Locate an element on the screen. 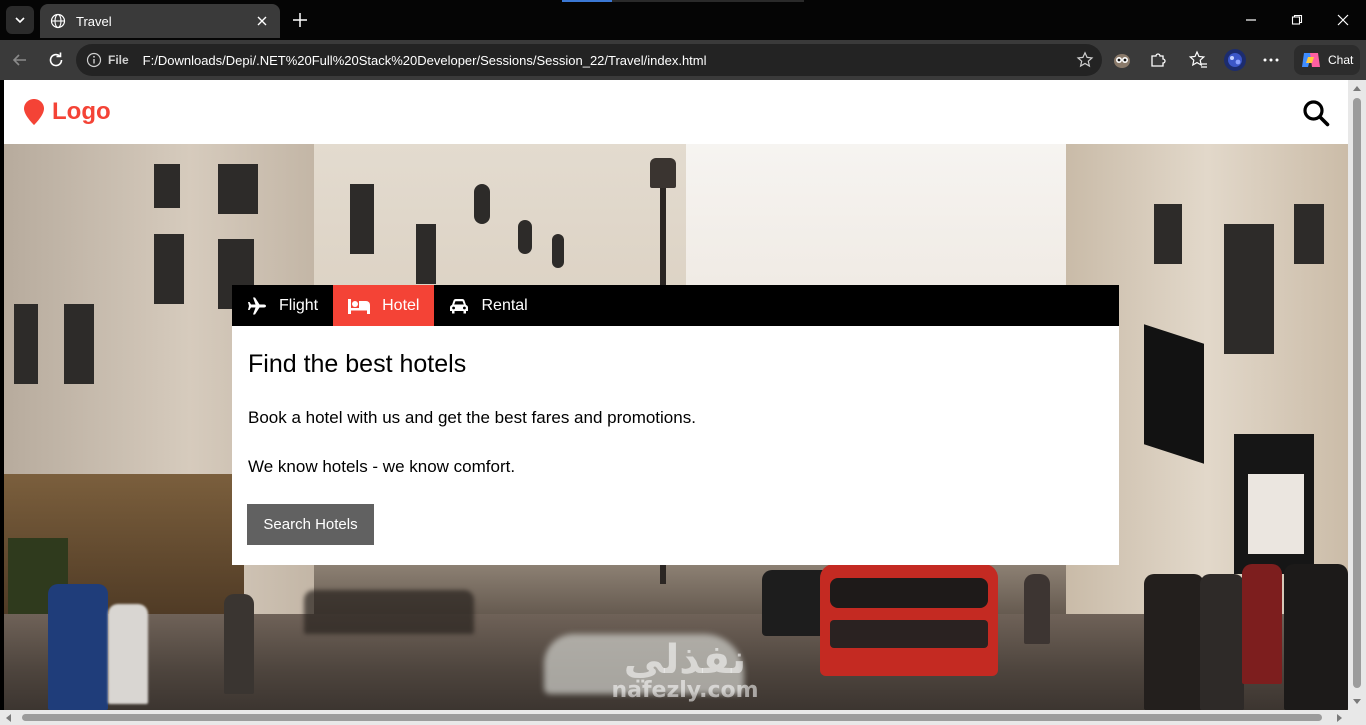  refresh-button is located at coordinates (56, 60).